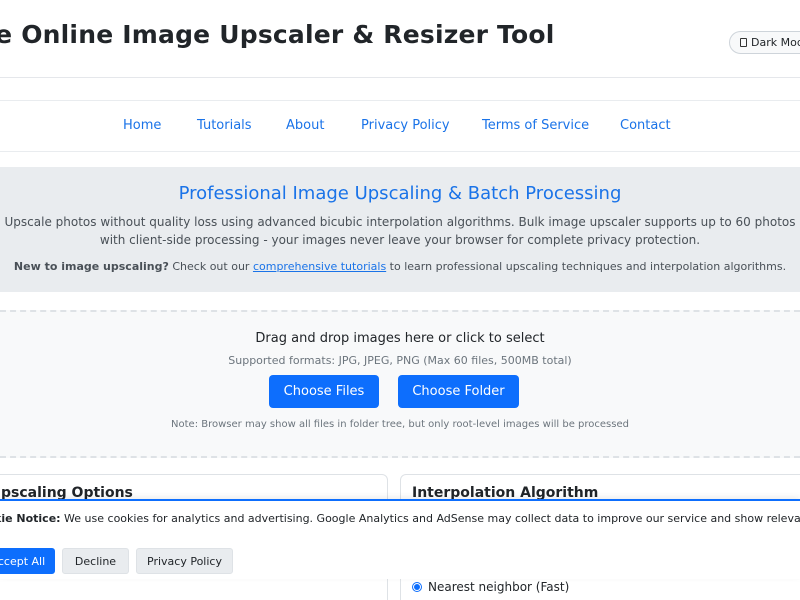 The width and height of the screenshot is (800, 600). What do you see at coordinates (535, 125) in the screenshot?
I see `nav-terms-of-service: Terms of Service` at bounding box center [535, 125].